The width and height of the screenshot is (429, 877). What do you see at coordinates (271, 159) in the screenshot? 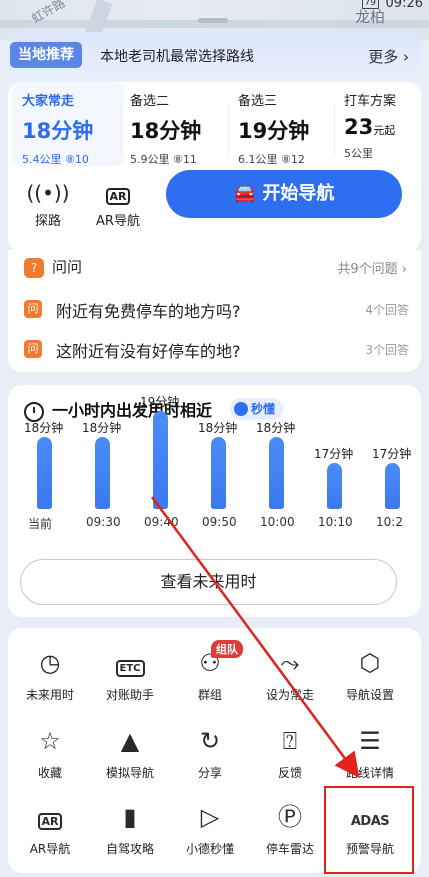
I see `route-info: 6.1公里 ⑧12` at bounding box center [271, 159].